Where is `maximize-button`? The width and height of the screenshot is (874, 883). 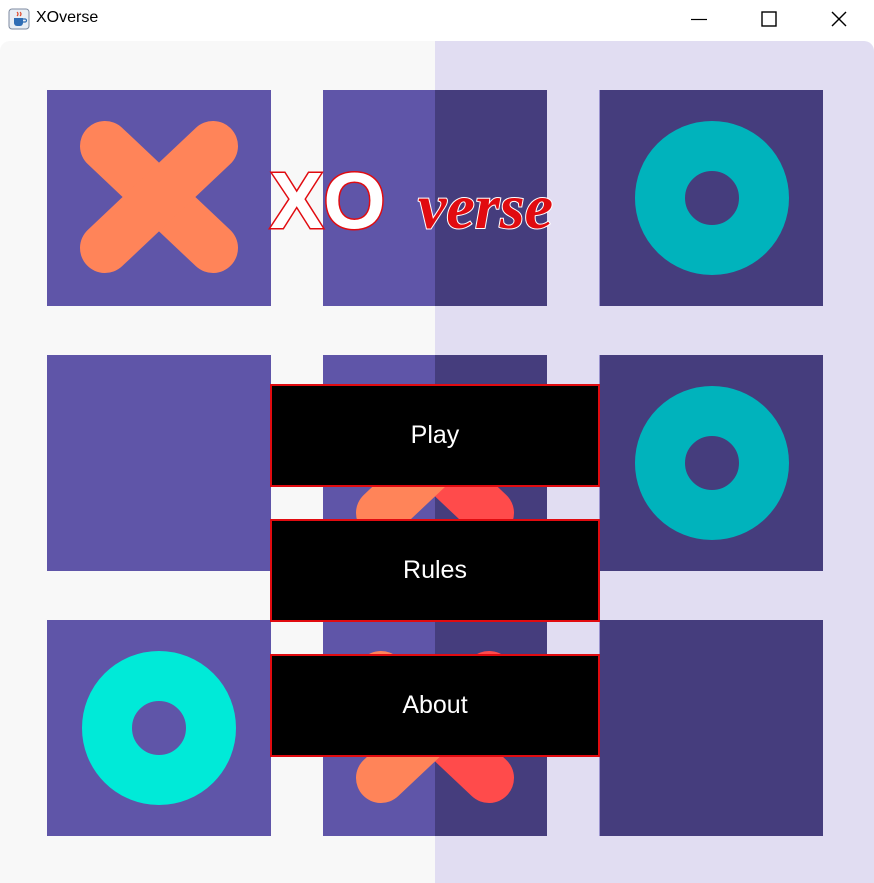 maximize-button is located at coordinates (769, 20).